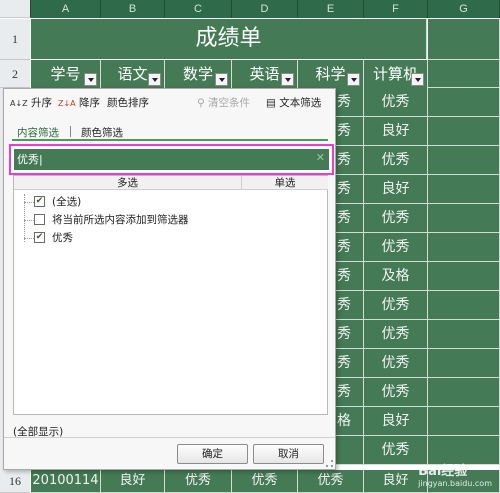 This screenshot has width=500, height=493. I want to click on row-header-1: 1, so click(15, 39).